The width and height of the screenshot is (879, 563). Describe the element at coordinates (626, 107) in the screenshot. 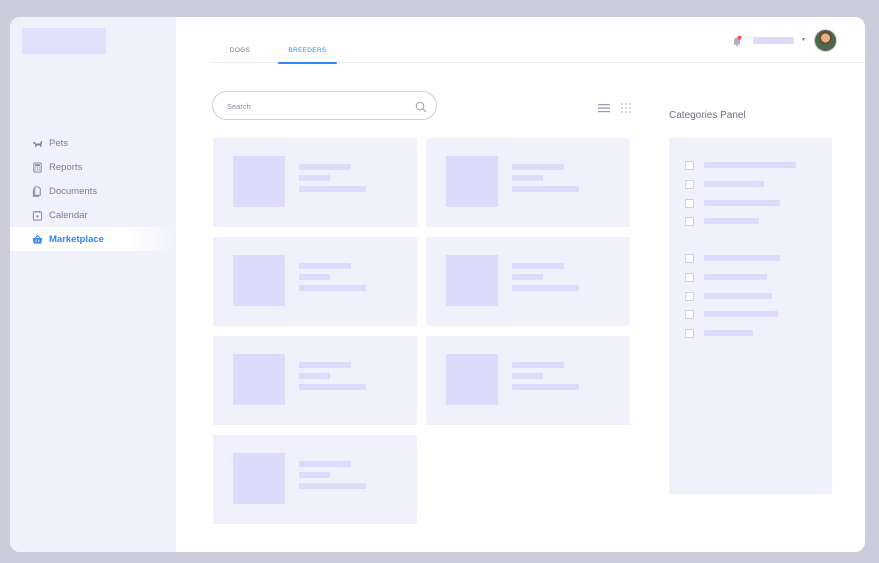

I see `grid-view-icon` at that location.